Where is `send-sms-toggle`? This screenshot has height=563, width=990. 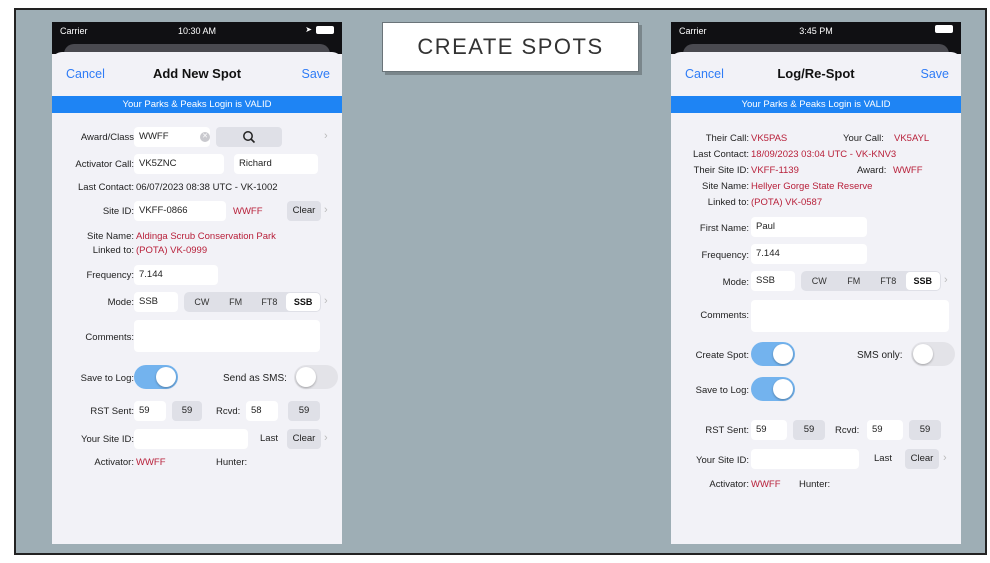
send-sms-toggle is located at coordinates (316, 377).